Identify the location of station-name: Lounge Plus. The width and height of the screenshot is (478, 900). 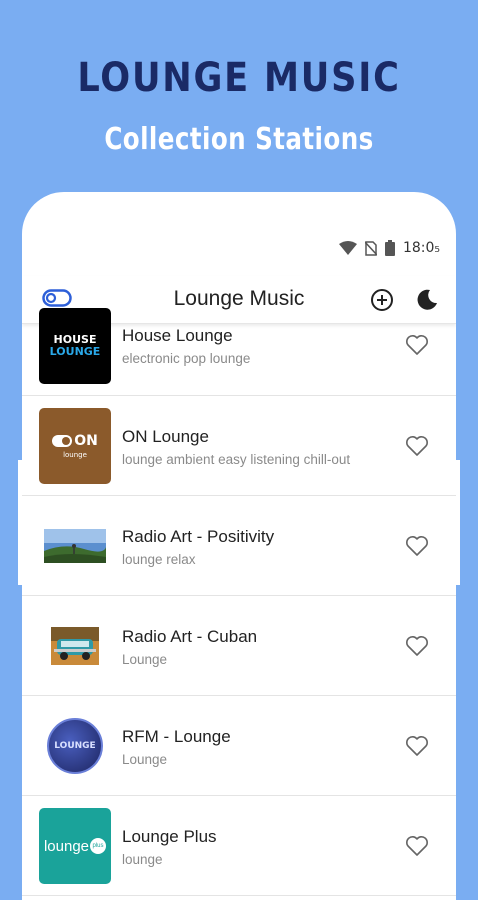
(169, 836).